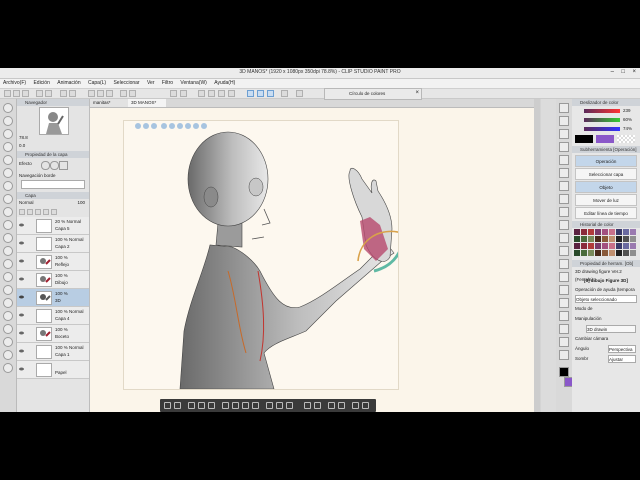  What do you see at coordinates (269, 405) in the screenshot?
I see `floor-icon` at bounding box center [269, 405].